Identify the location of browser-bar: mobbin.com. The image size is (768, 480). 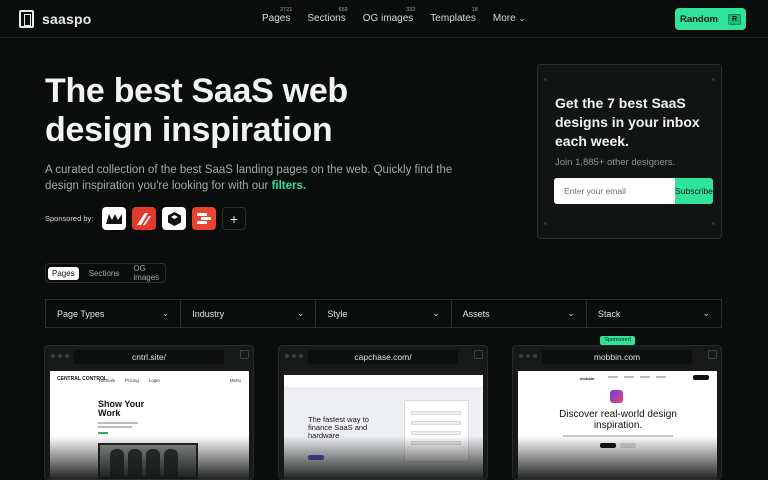
(617, 357).